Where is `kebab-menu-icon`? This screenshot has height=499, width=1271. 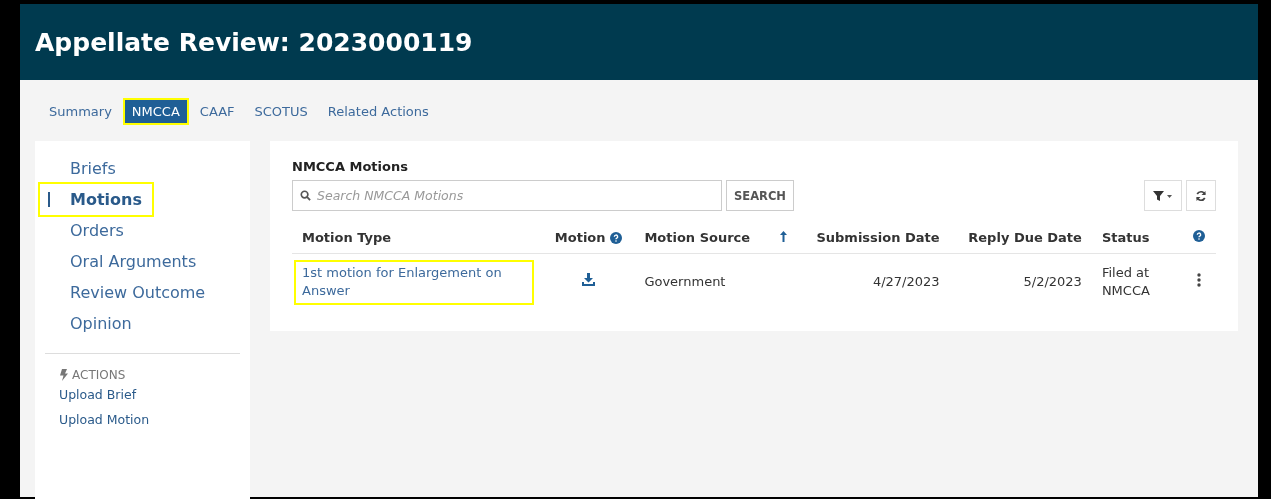 kebab-menu-icon is located at coordinates (1198, 279).